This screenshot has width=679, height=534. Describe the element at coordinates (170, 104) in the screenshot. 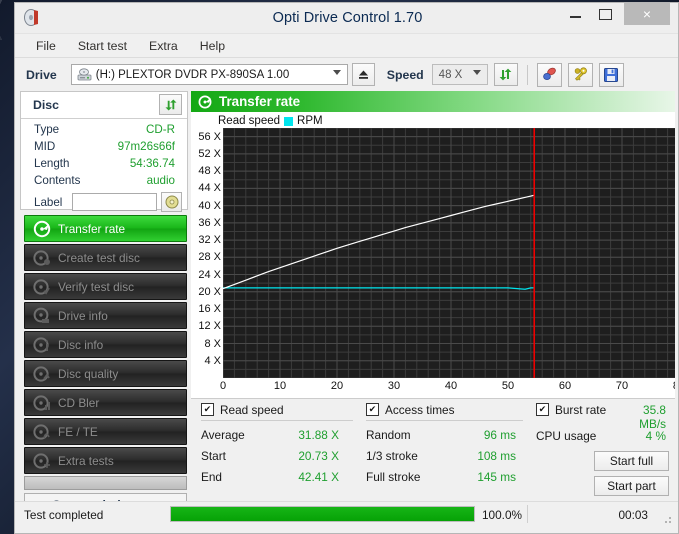

I see `refresh-disc-button` at that location.